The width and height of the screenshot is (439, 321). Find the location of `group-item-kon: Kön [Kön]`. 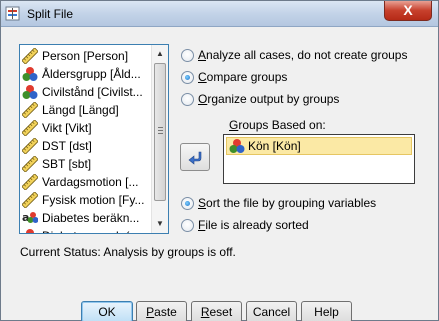

group-item-kon: Kön [Kön] is located at coordinates (319, 146).